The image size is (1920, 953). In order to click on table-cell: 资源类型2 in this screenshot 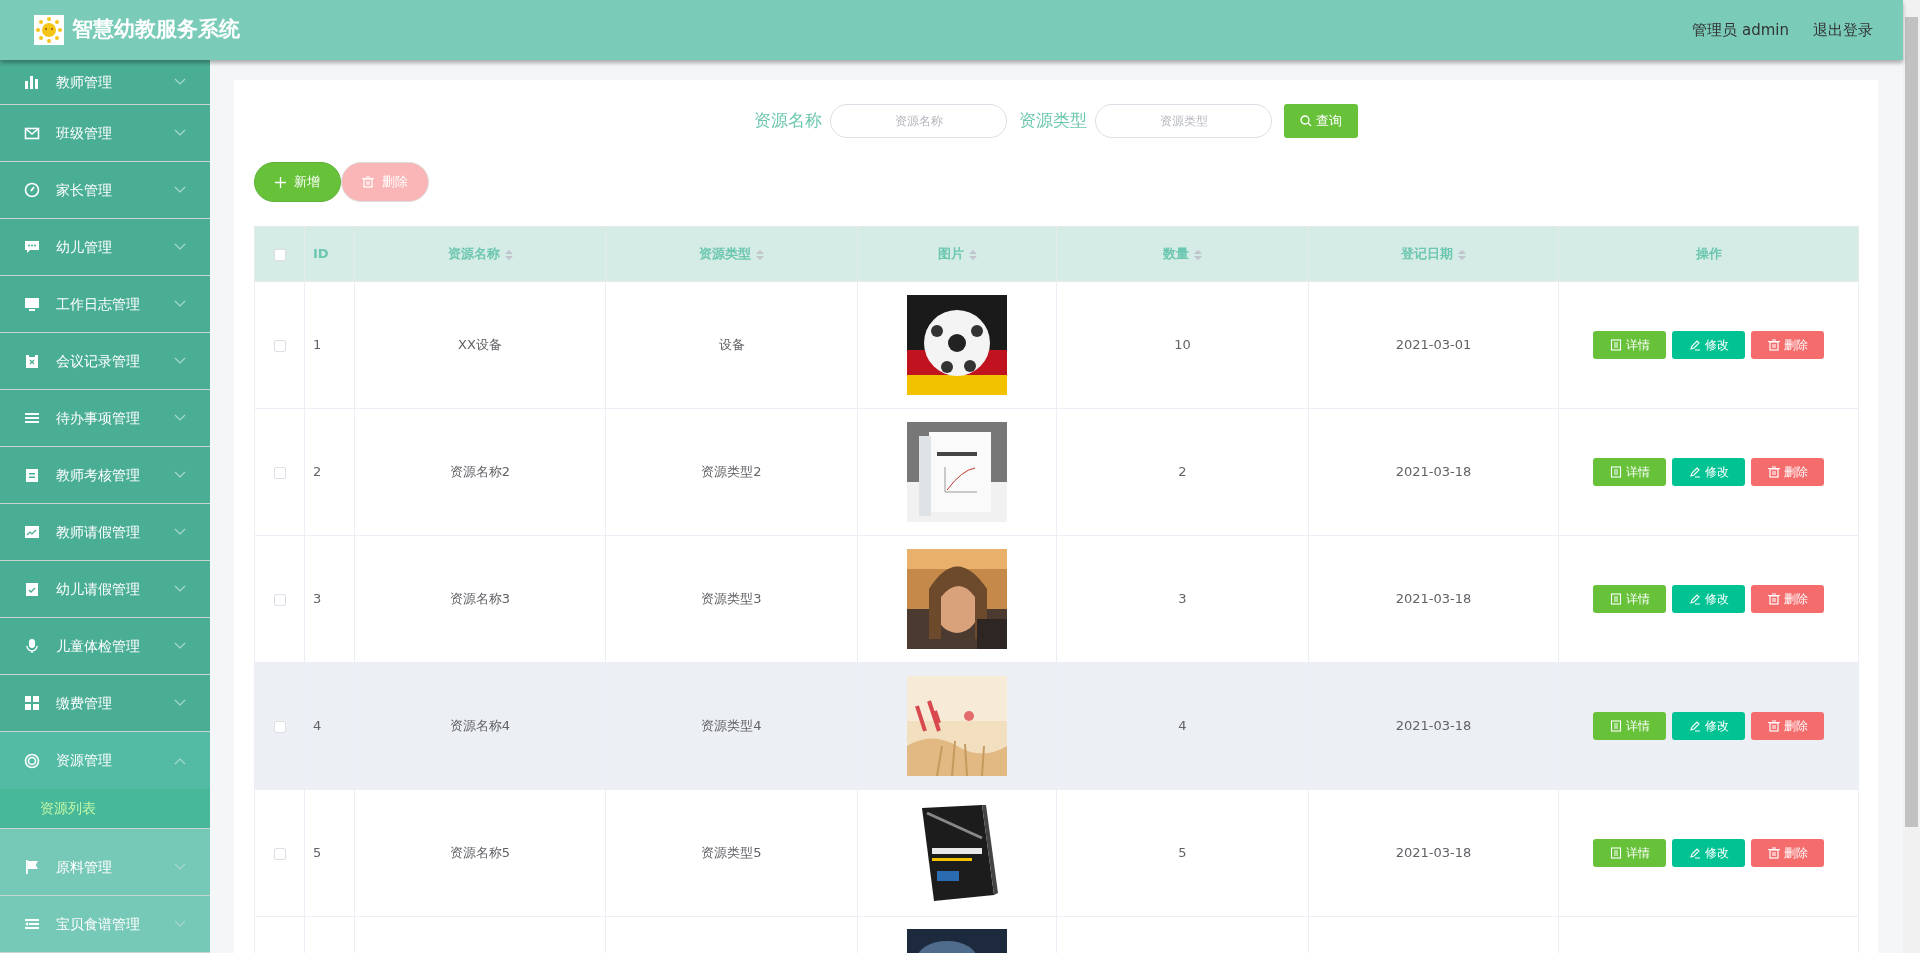, I will do `click(731, 472)`.